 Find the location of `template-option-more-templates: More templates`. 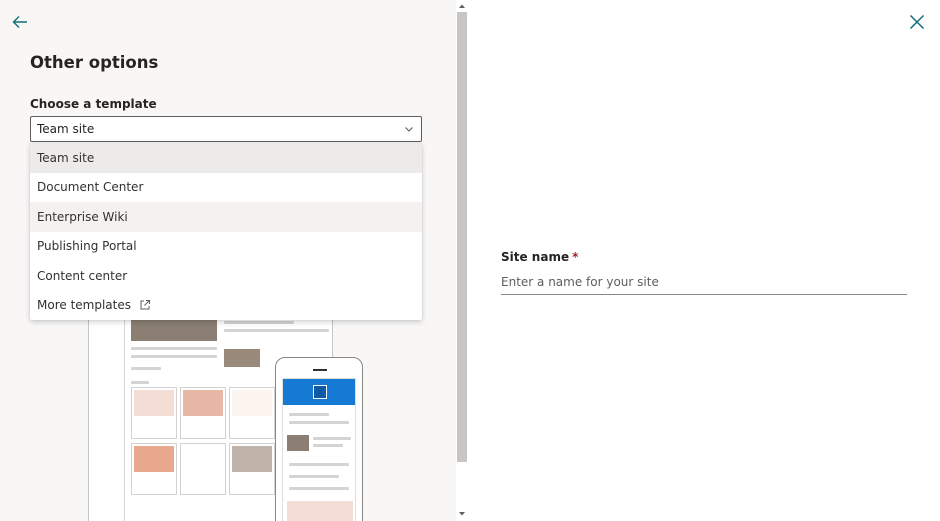

template-option-more-templates: More templates is located at coordinates (226, 306).